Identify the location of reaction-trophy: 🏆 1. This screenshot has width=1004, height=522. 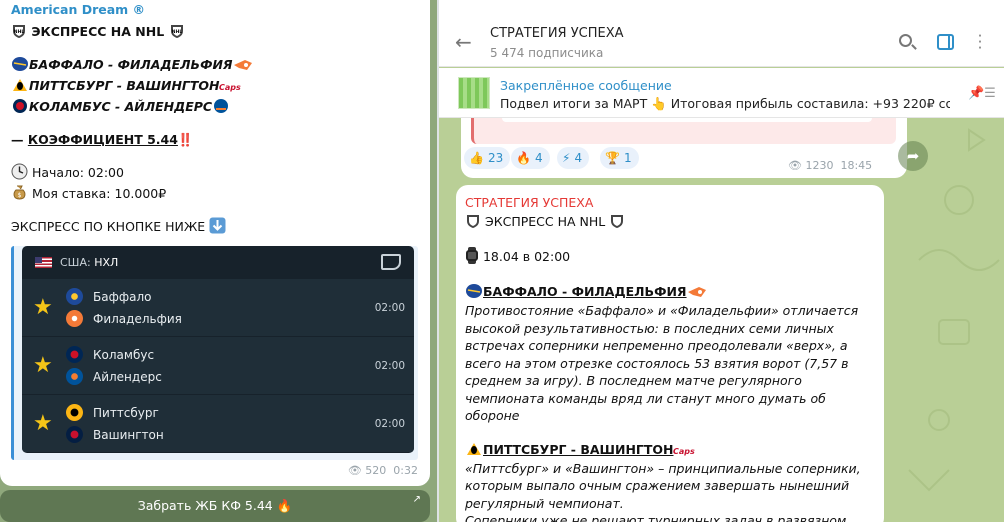
(619, 158).